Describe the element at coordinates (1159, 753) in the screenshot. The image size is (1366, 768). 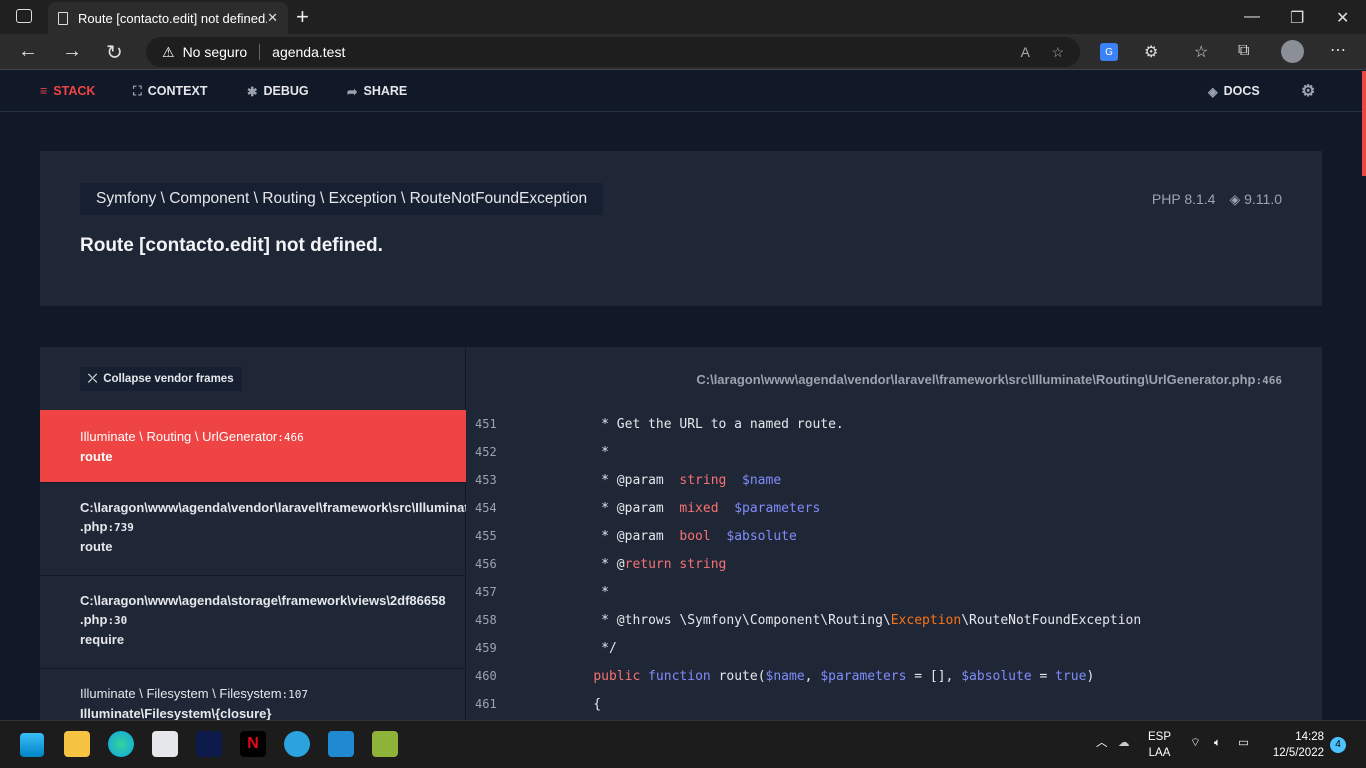
I see `lang-layout: LAA` at that location.